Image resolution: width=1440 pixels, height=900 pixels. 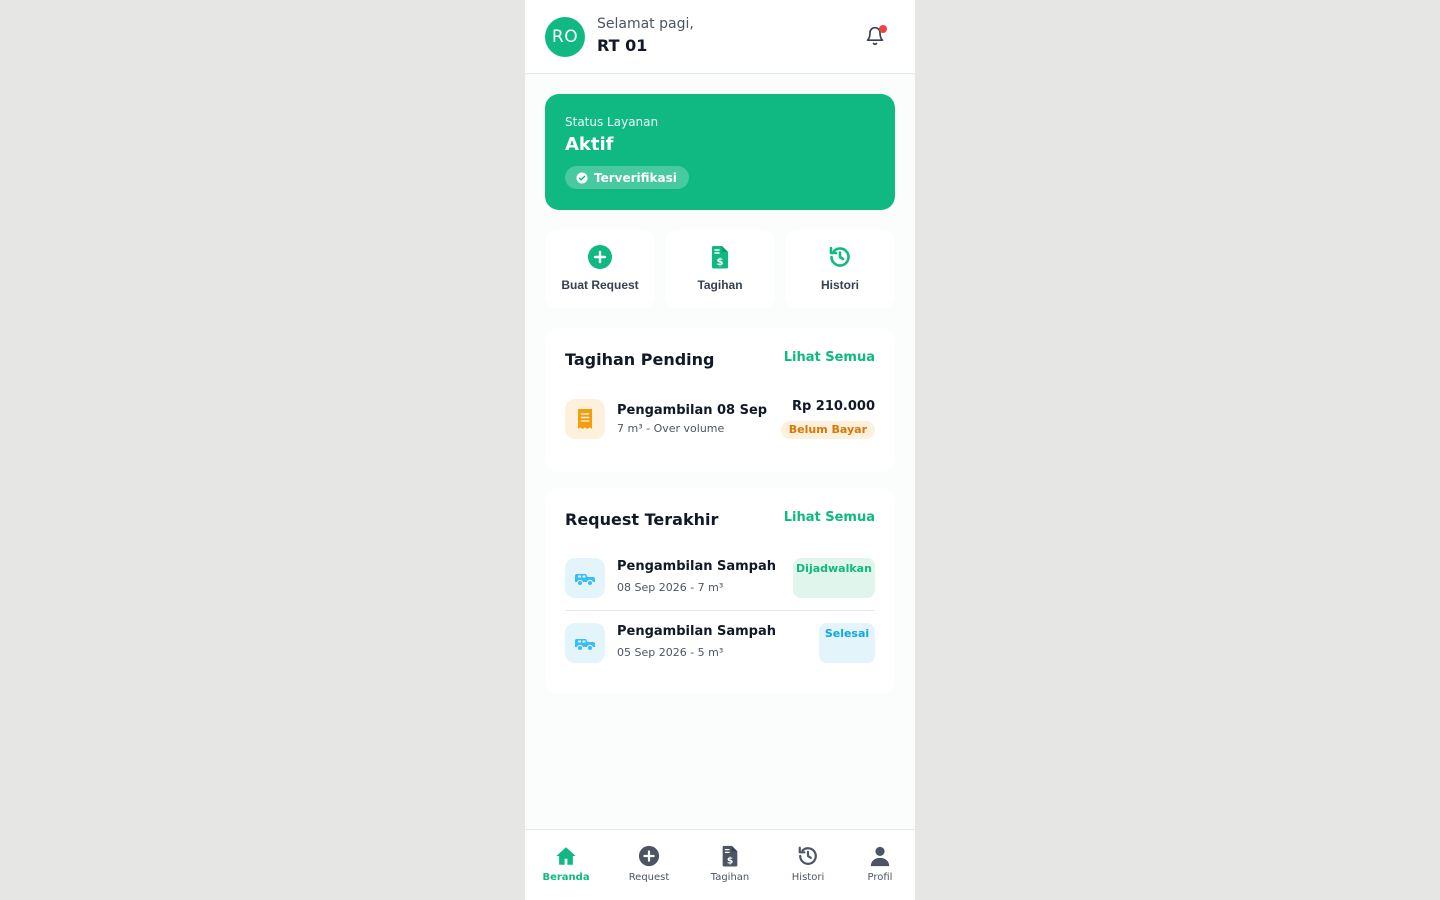 What do you see at coordinates (671, 428) in the screenshot?
I see `bill-subtitle: 7 m³ - Over volume` at bounding box center [671, 428].